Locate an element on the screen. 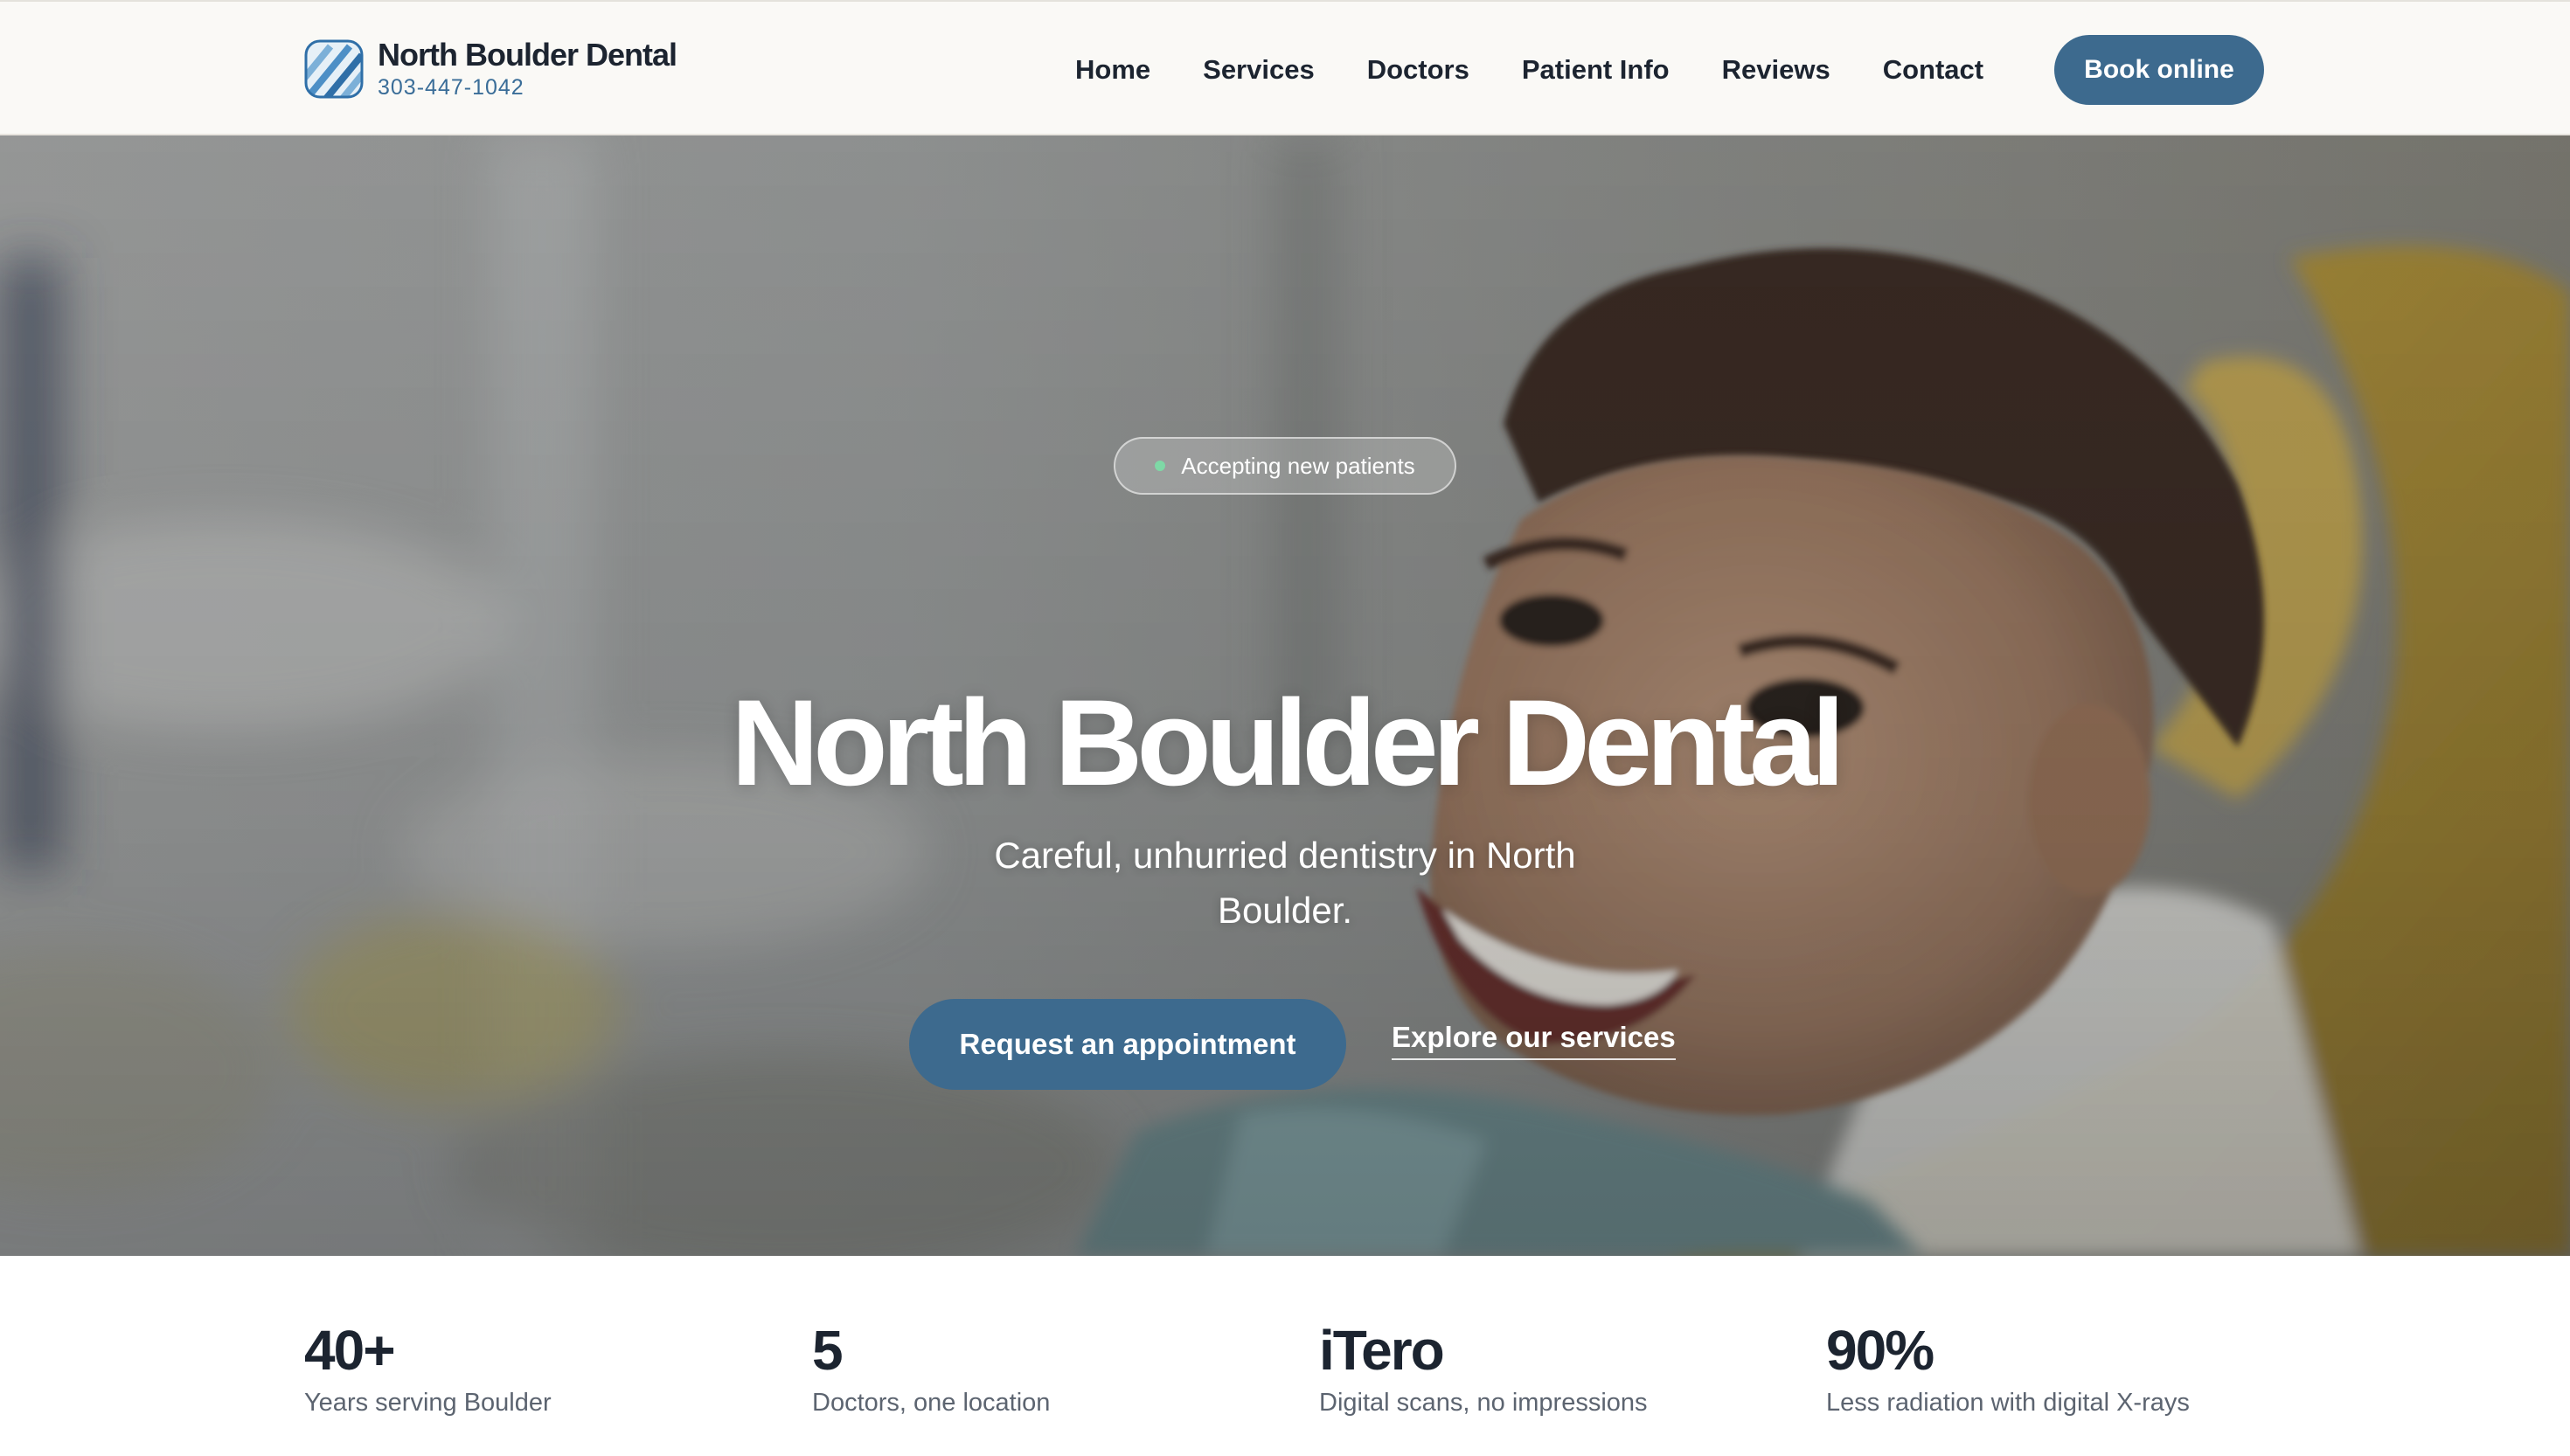 Image resolution: width=2570 pixels, height=1456 pixels. stat-value: 90% is located at coordinates (1880, 1350).